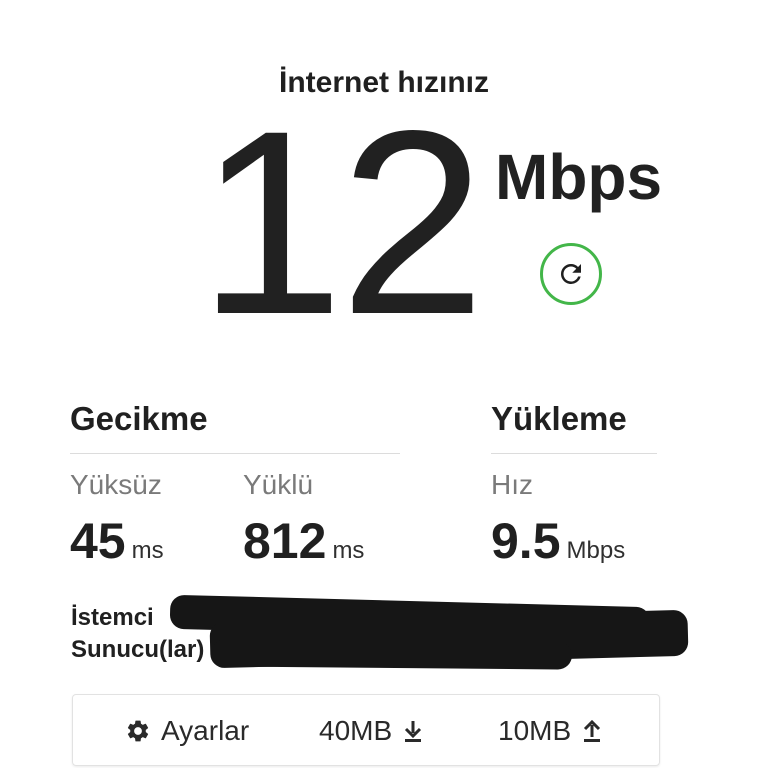 This screenshot has width=768, height=768. I want to click on download-size-label: 40MB, so click(356, 730).